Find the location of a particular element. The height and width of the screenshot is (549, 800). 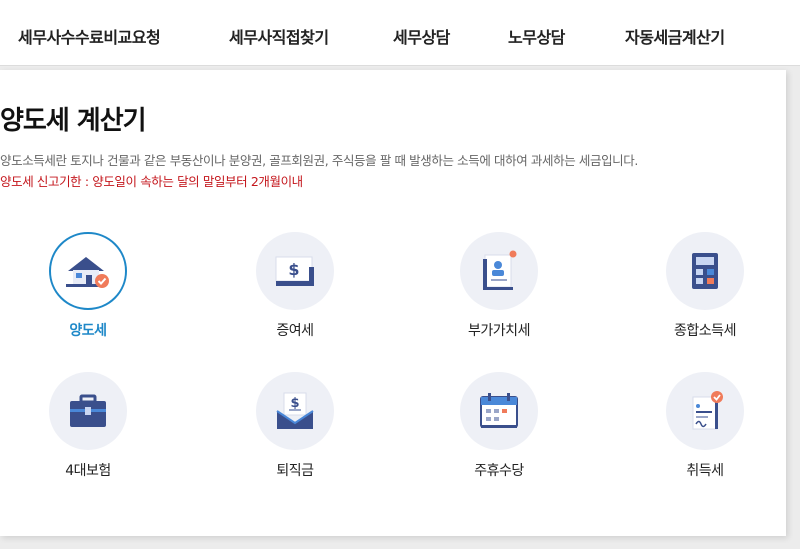

house-transfer-icon is located at coordinates (88, 271).